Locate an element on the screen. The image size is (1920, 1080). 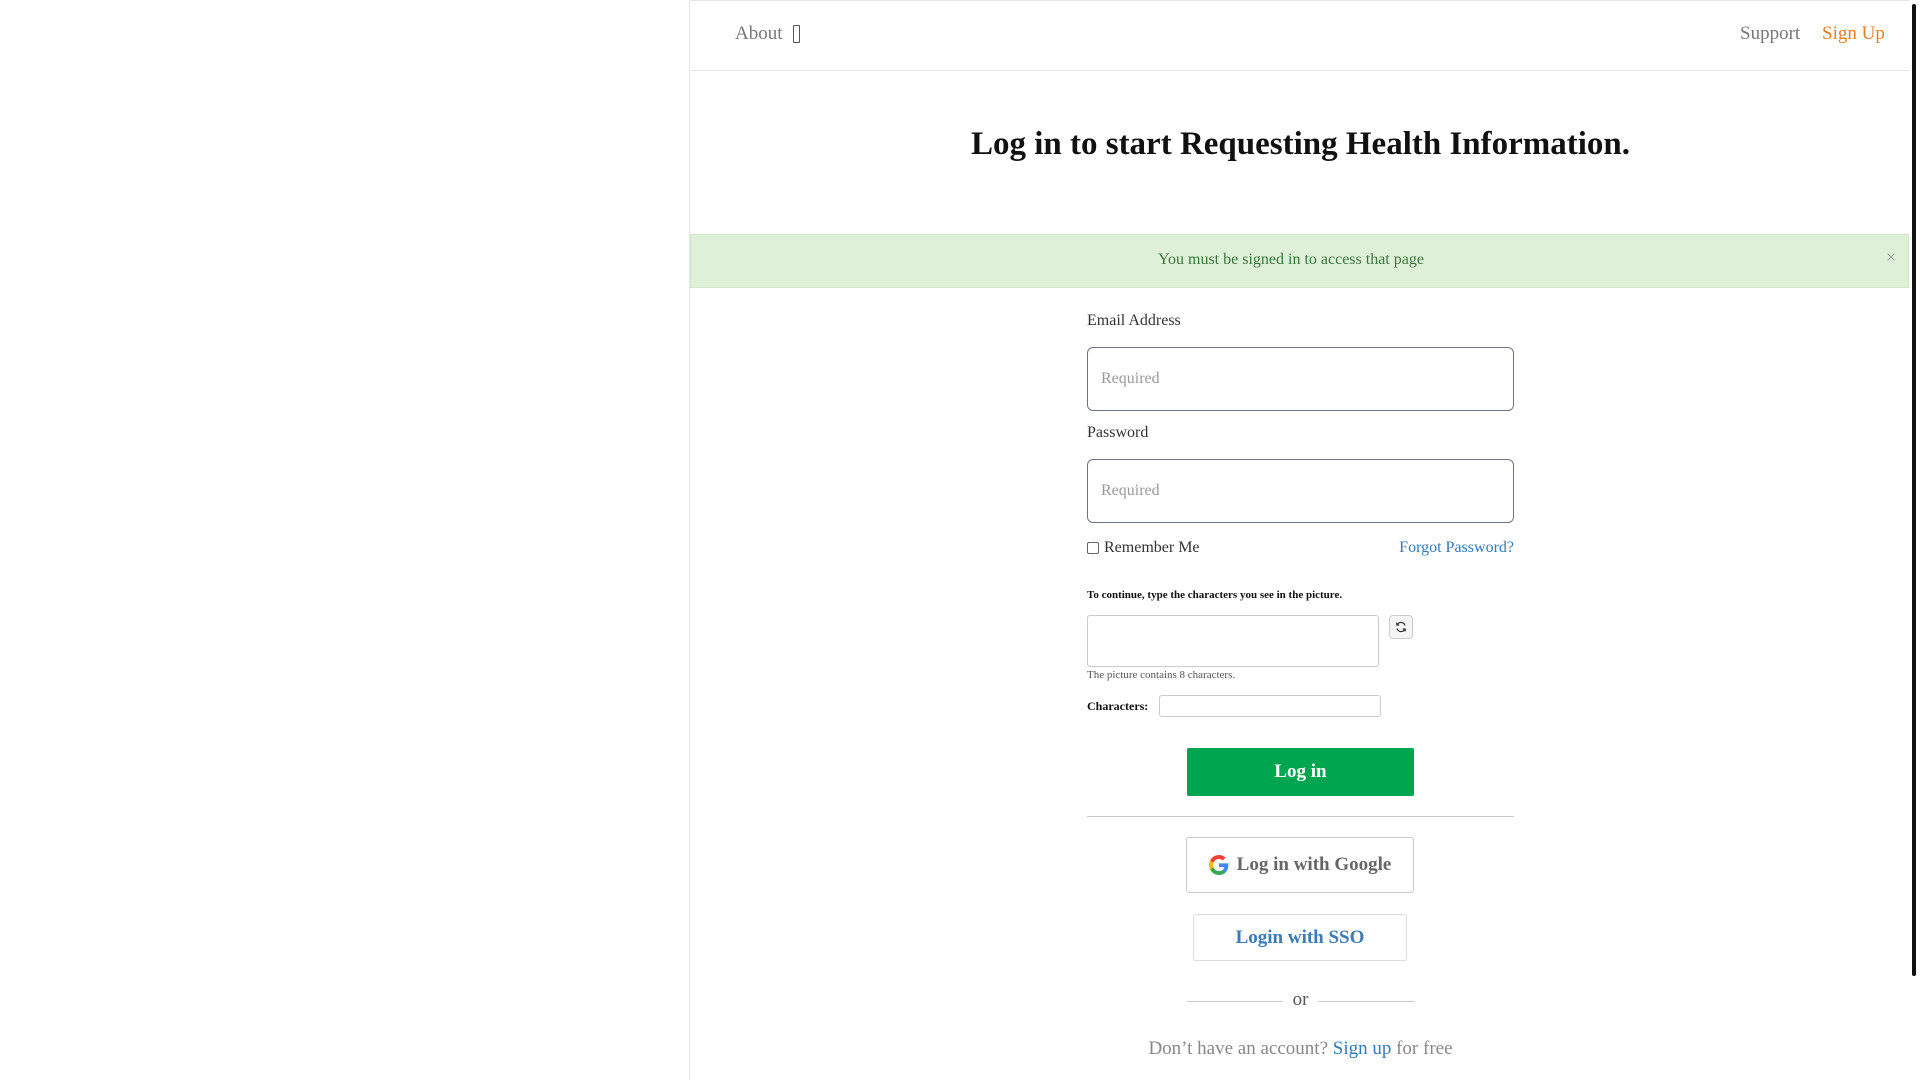
nav-about-menu: About is located at coordinates (767, 34).